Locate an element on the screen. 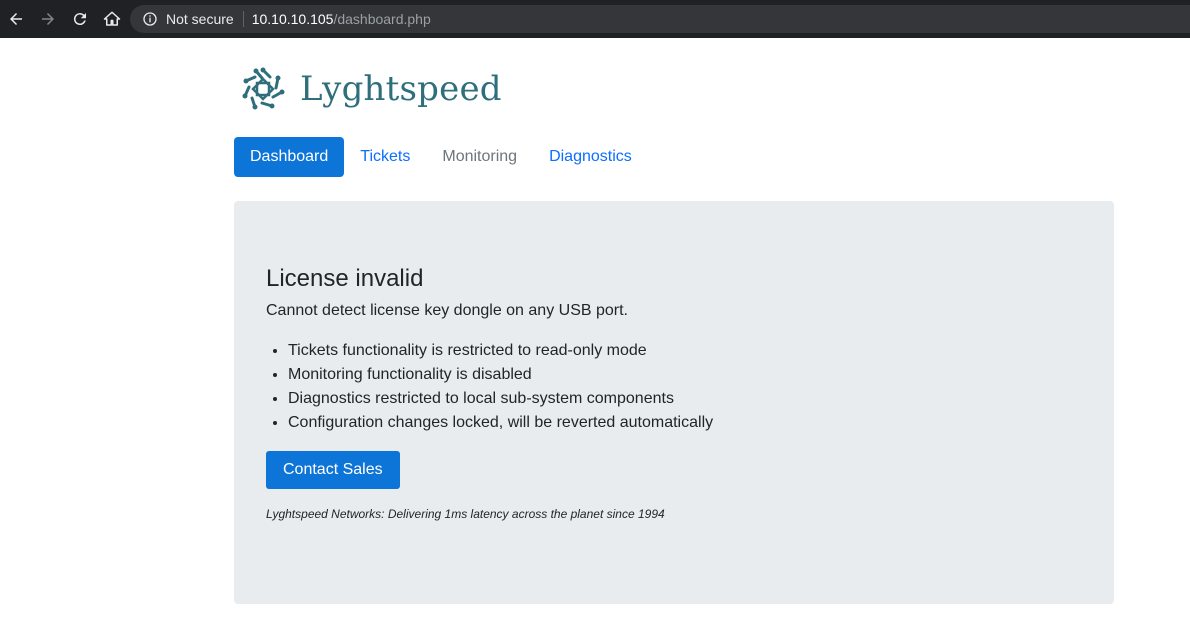 The width and height of the screenshot is (1190, 626). url-host: 10.10.10.105 is located at coordinates (292, 19).